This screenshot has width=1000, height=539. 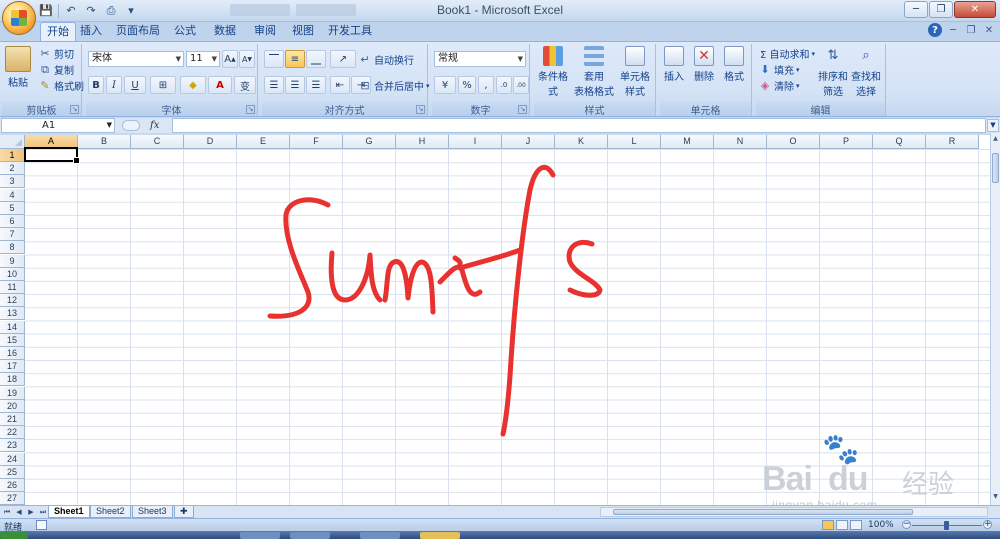 What do you see at coordinates (12, 446) in the screenshot?
I see `row-header-23: 23` at bounding box center [12, 446].